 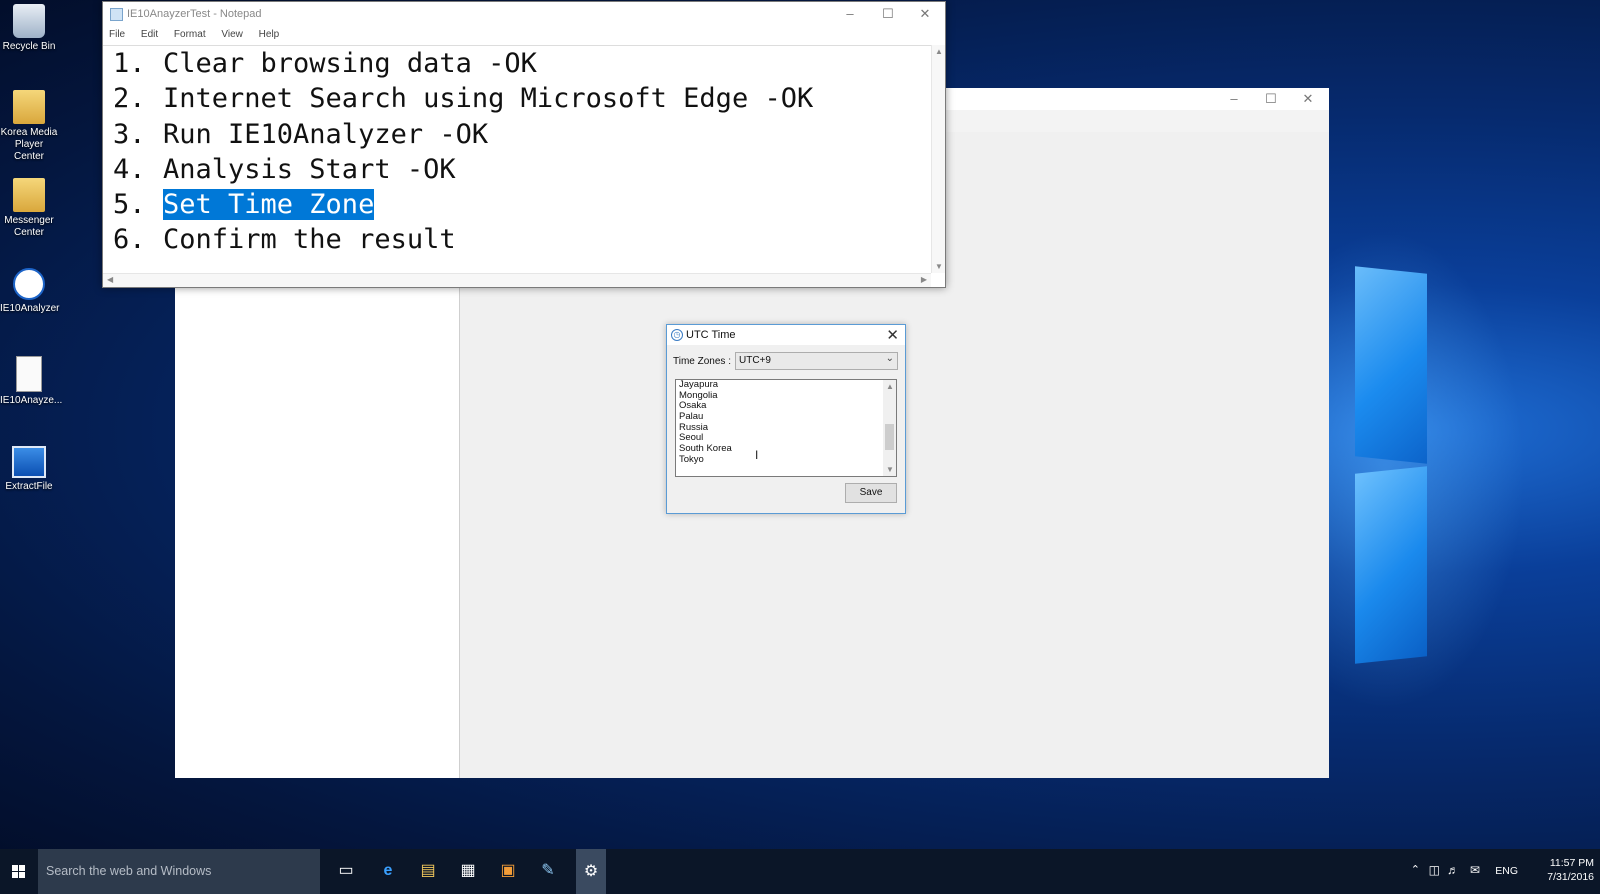 I want to click on chevron-down-icon: ⌄, so click(x=890, y=358).